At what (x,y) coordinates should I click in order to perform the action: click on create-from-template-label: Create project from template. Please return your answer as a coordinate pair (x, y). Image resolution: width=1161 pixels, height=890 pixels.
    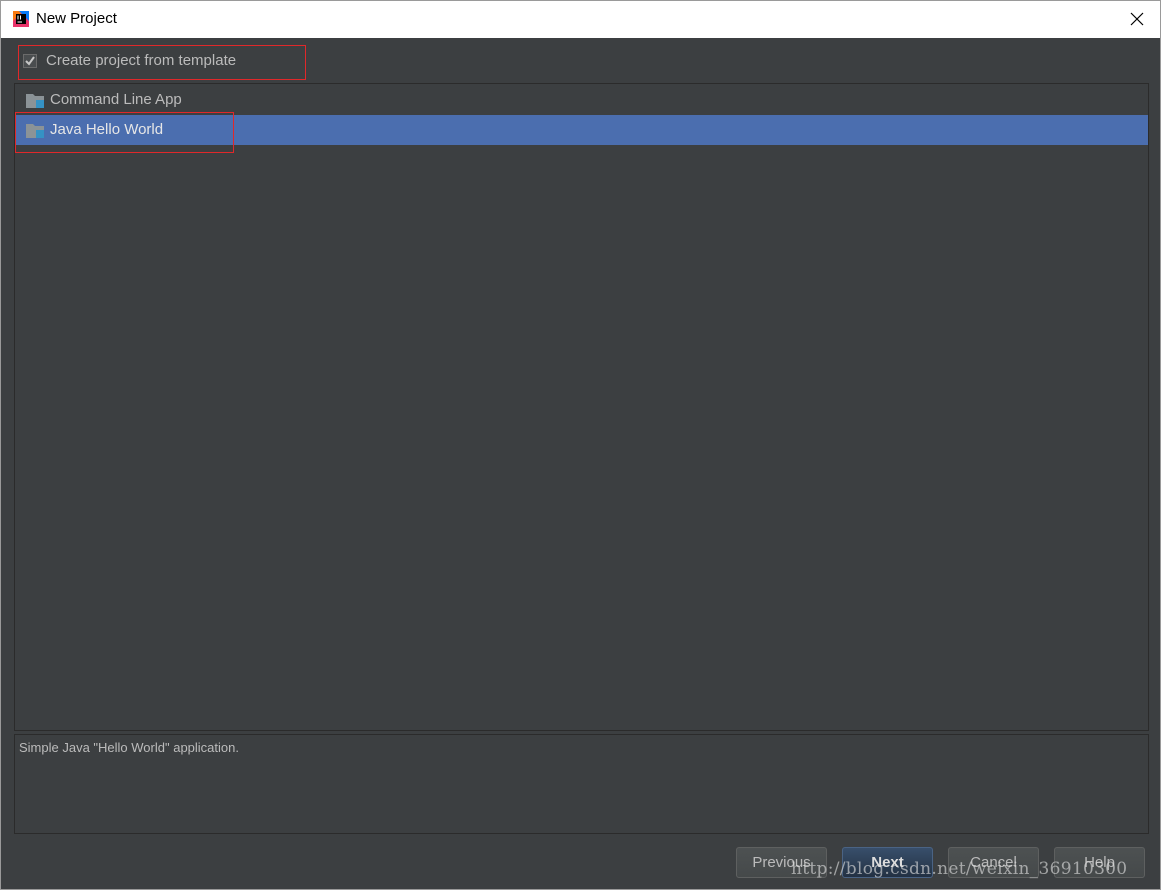
    Looking at the image, I should click on (141, 60).